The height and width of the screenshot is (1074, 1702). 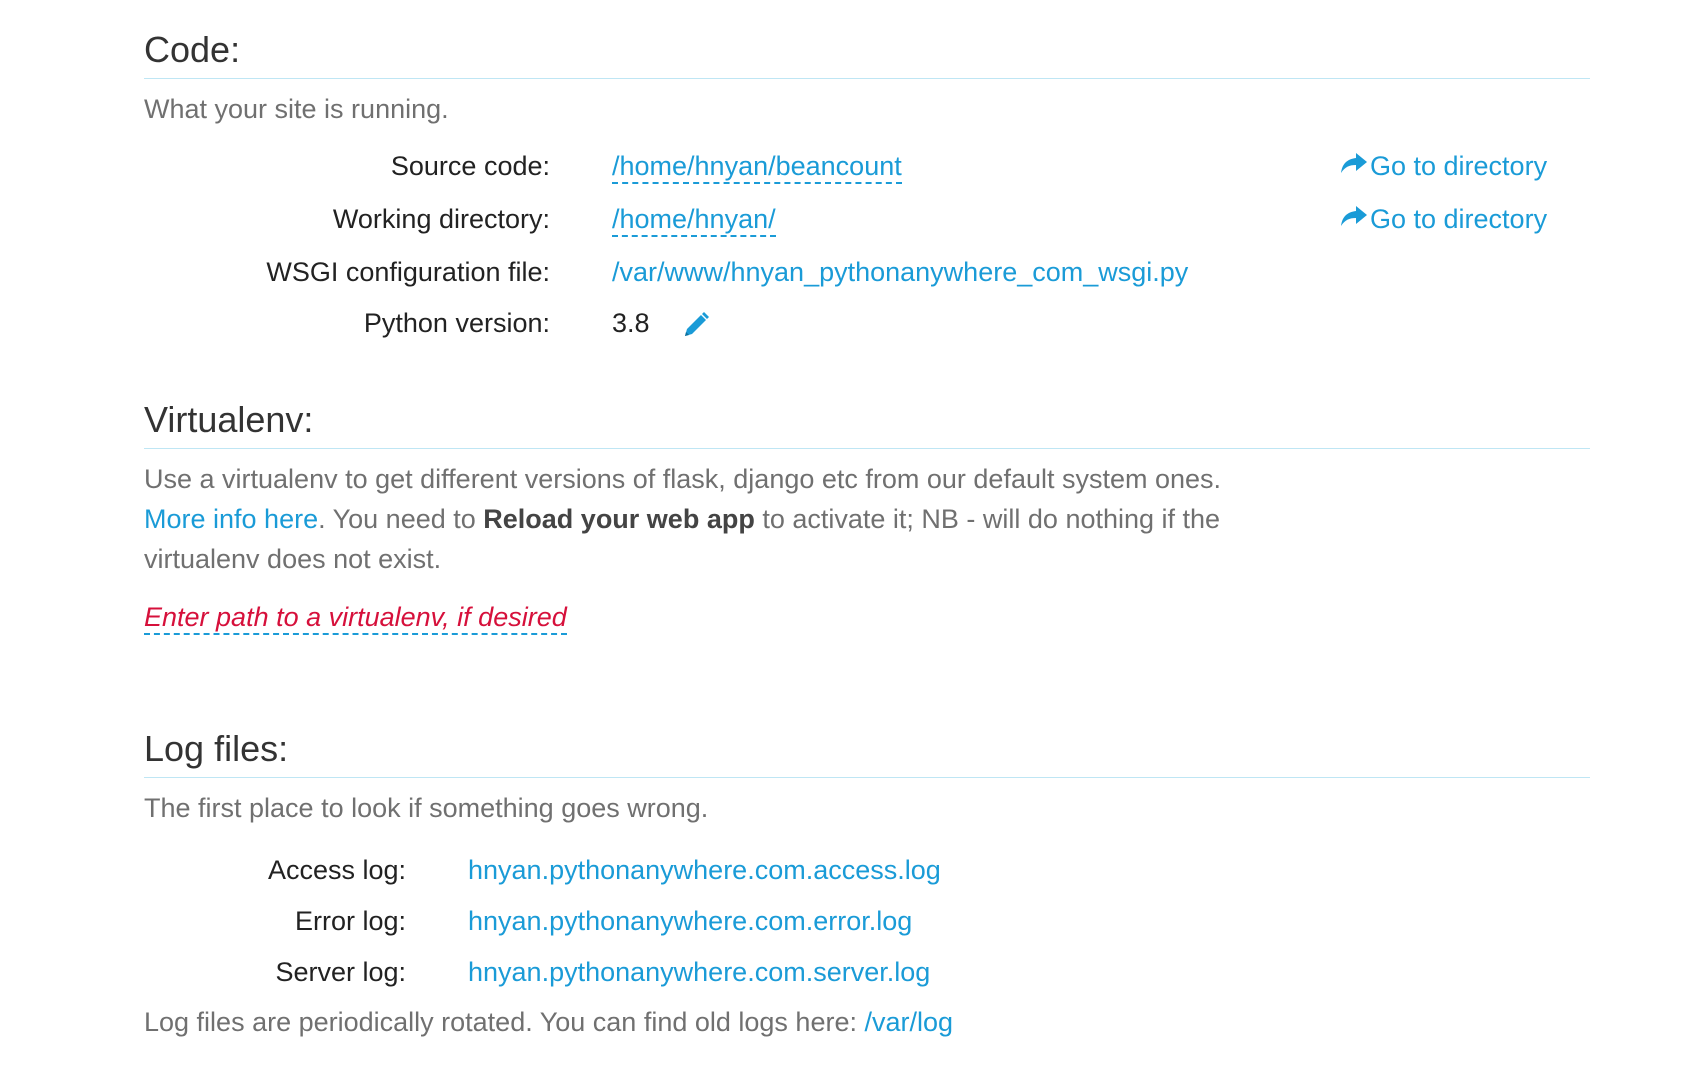 I want to click on reload-web-app-text: Reload your web app, so click(x=619, y=519).